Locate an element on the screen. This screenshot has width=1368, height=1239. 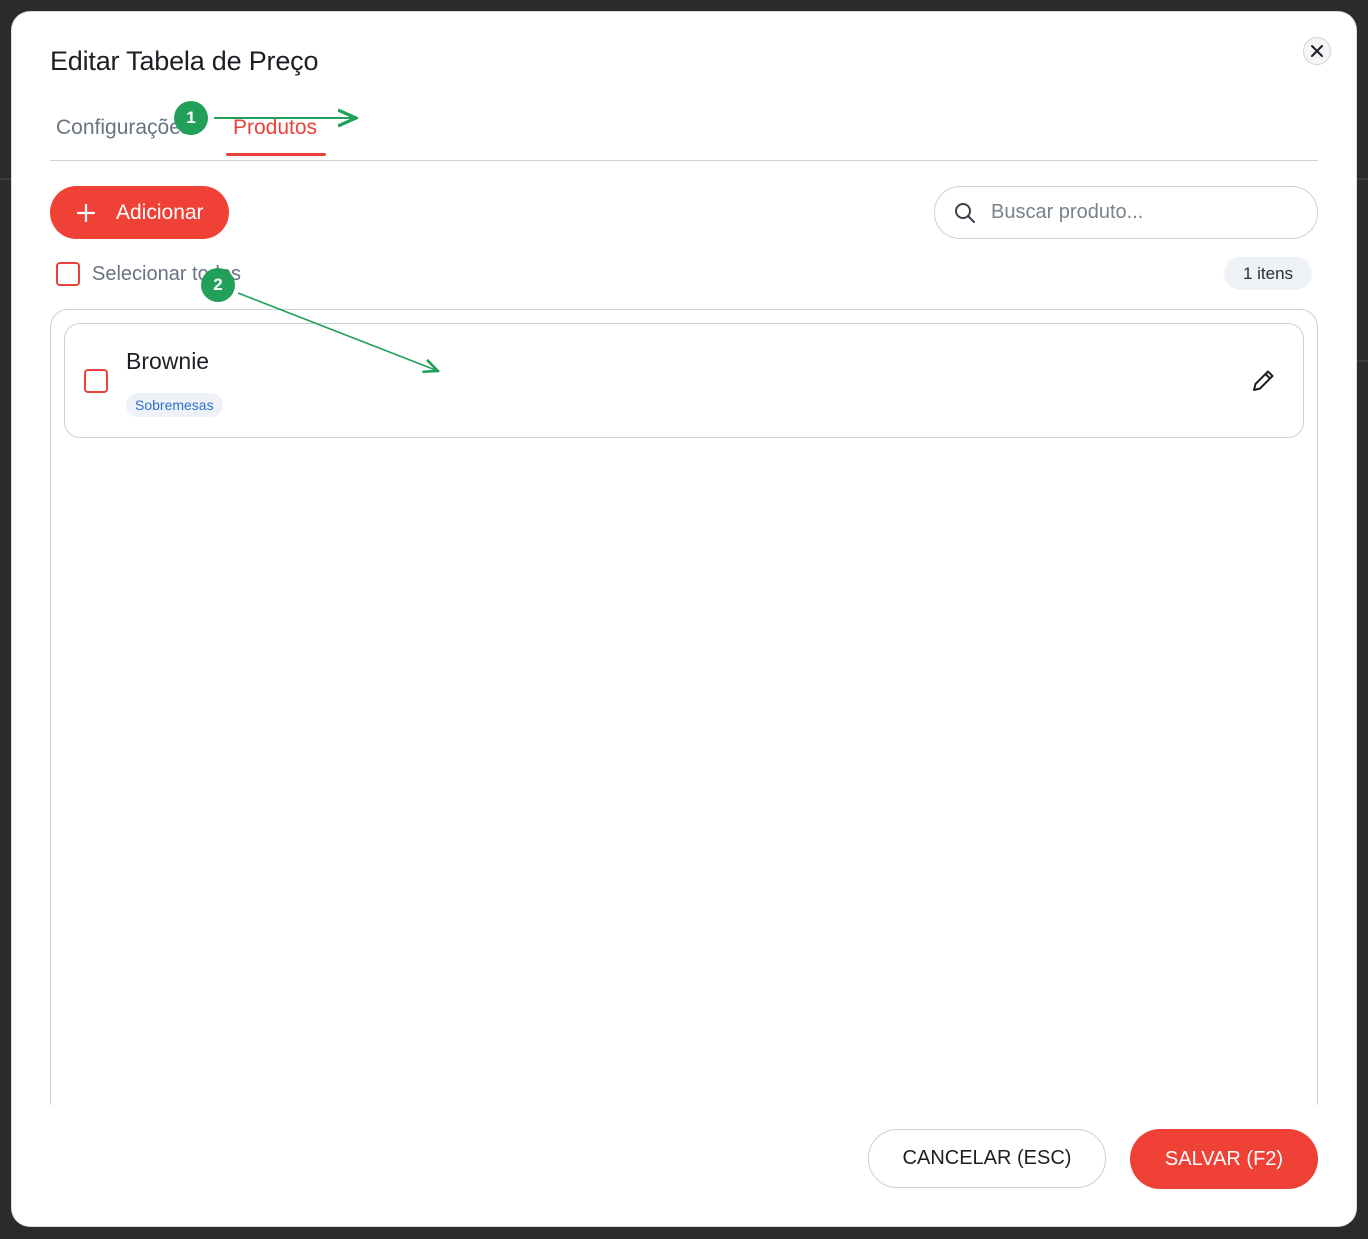
tab-configuracoes: Configurações is located at coordinates (123, 128).